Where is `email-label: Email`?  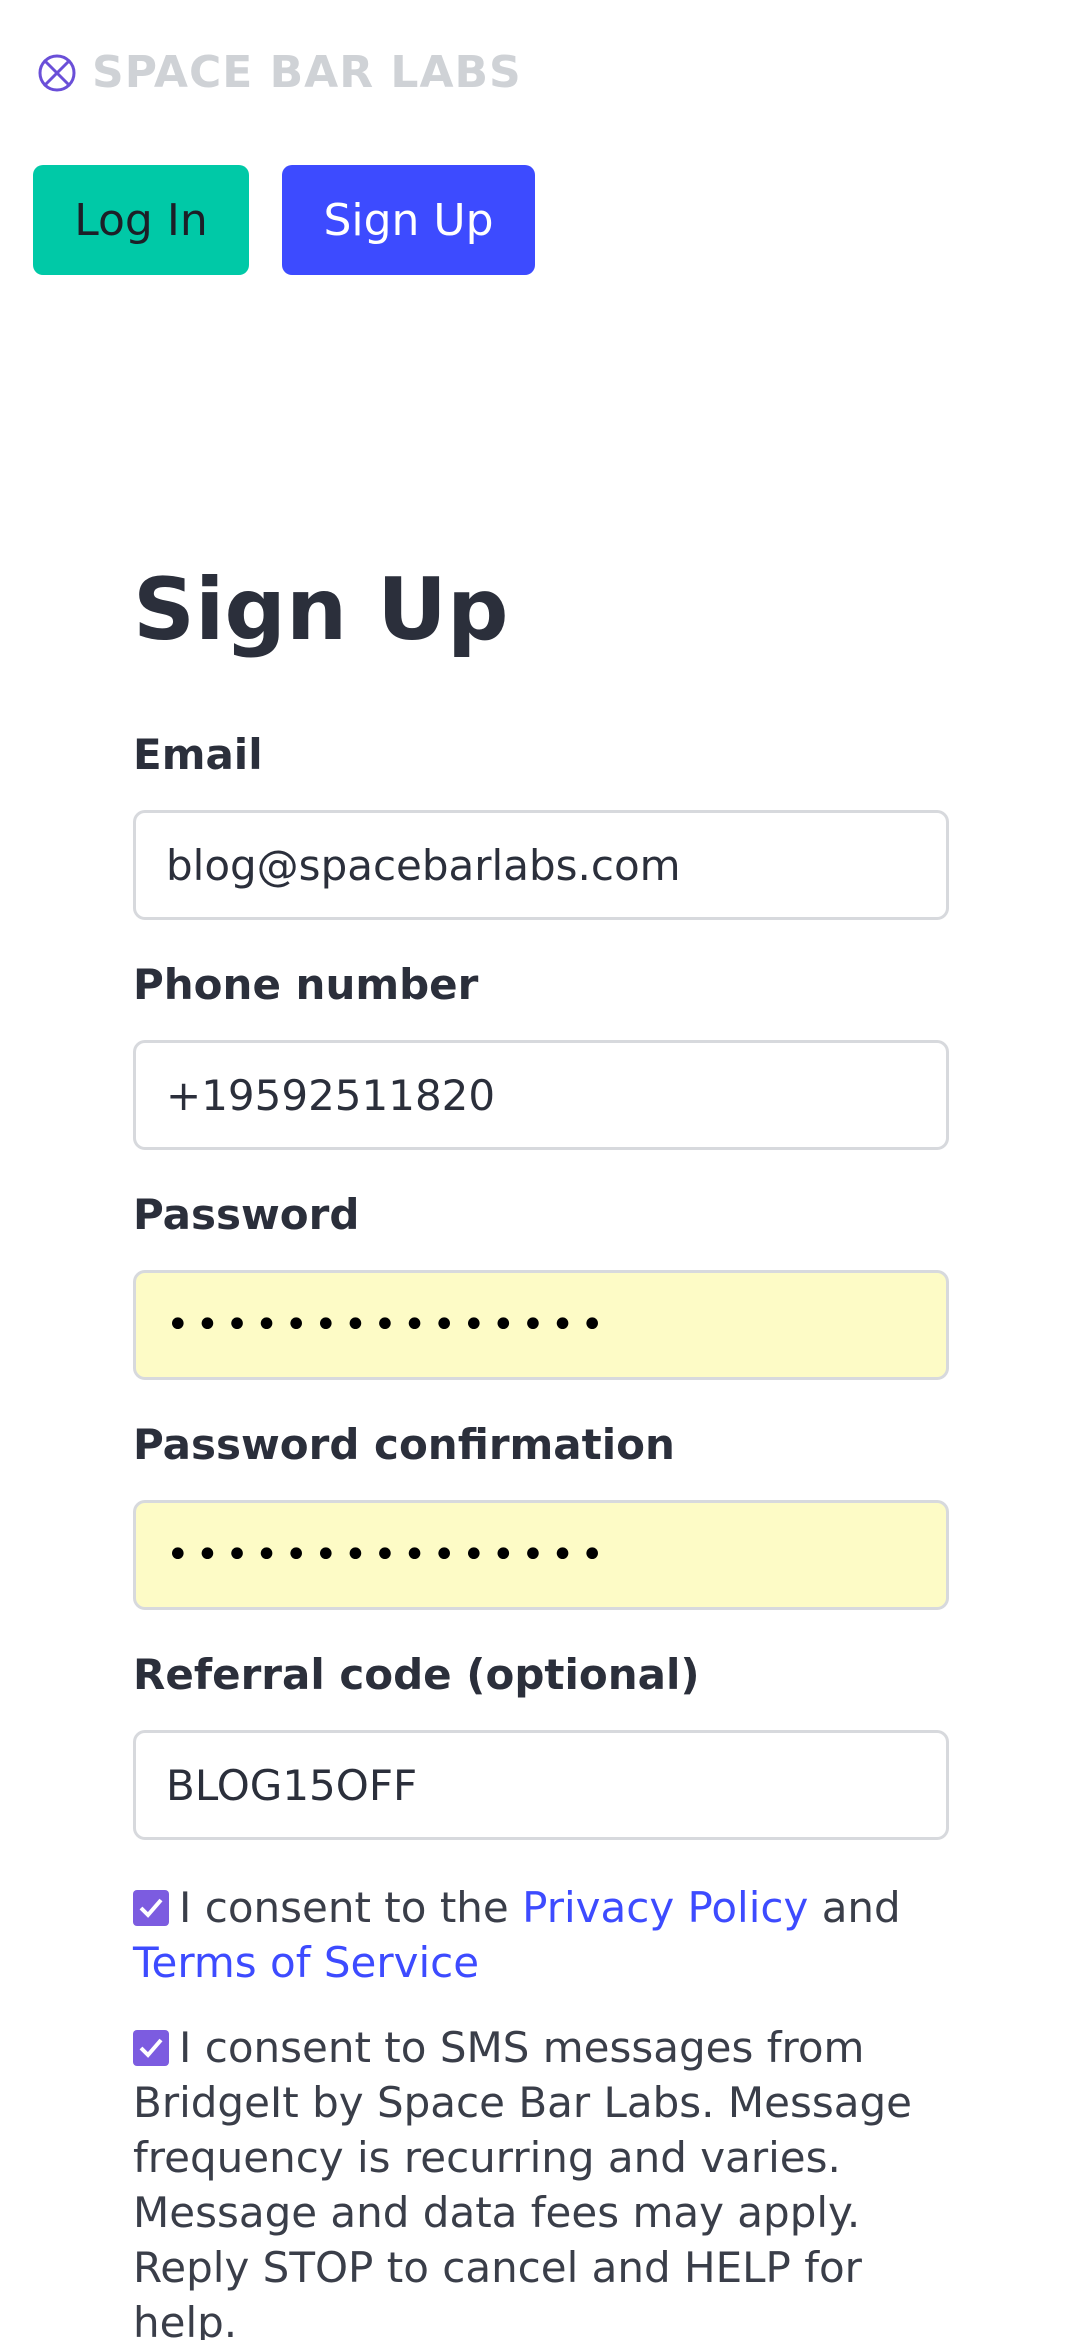 email-label: Email is located at coordinates (198, 754).